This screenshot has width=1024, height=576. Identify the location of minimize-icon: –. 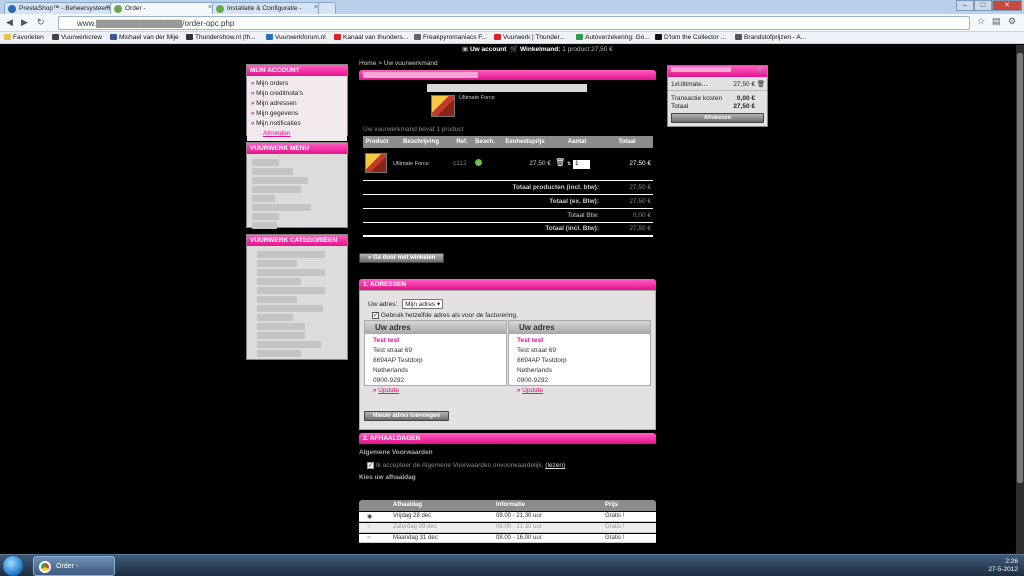
(965, 5).